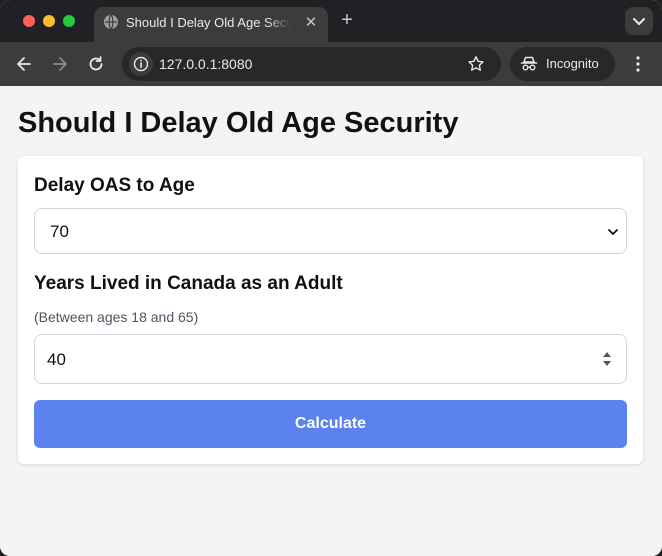 Image resolution: width=662 pixels, height=556 pixels. I want to click on bookmark-star-icon, so click(476, 64).